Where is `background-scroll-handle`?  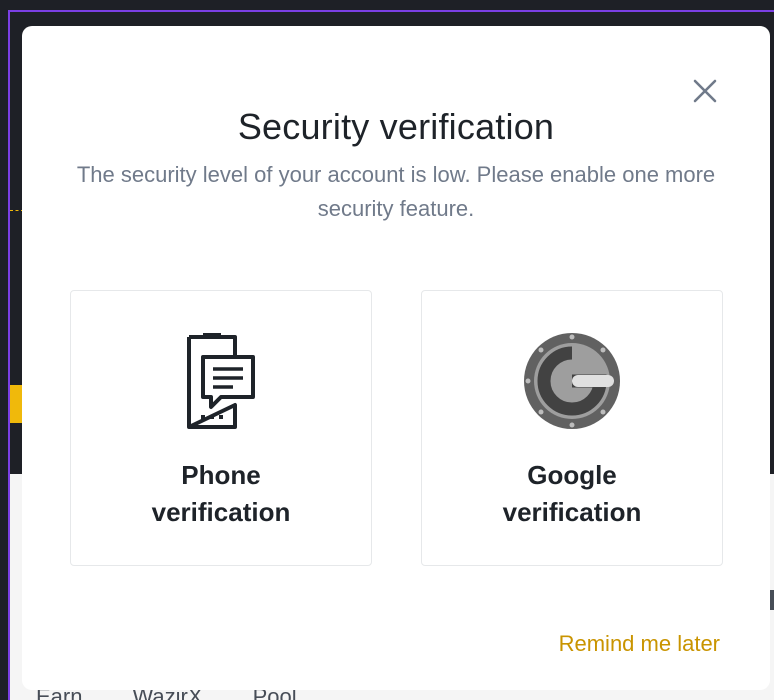
background-scroll-handle is located at coordinates (772, 600).